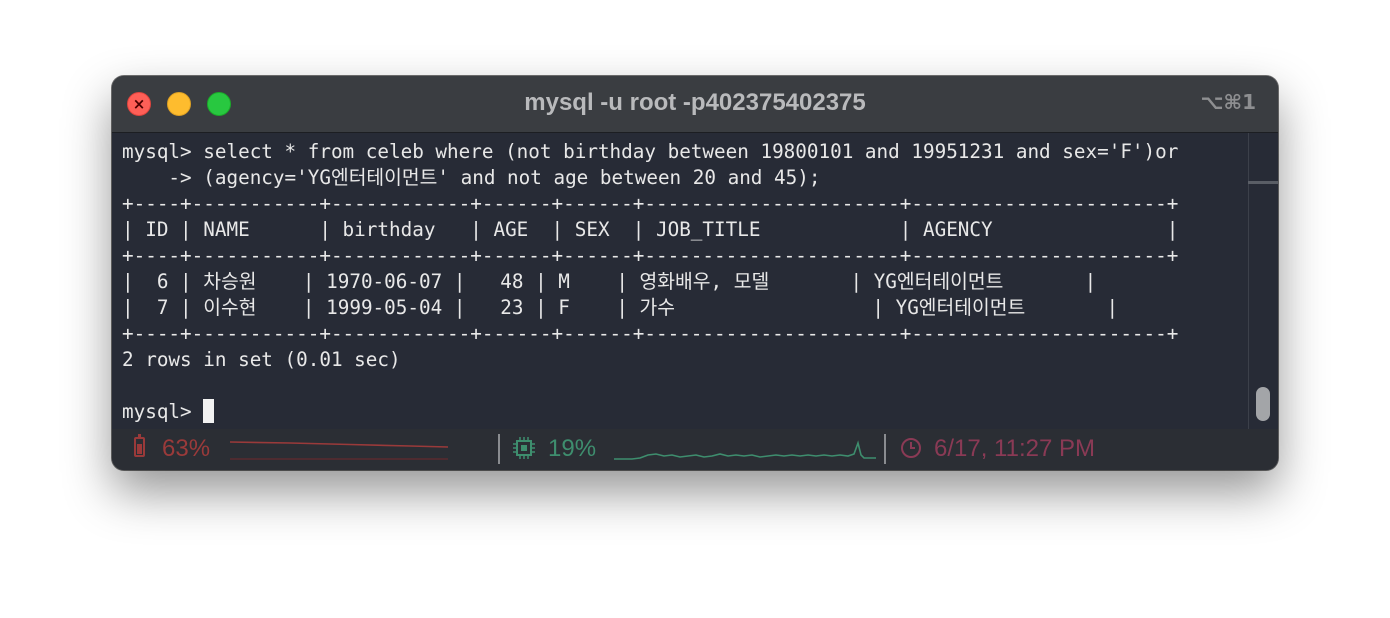 This screenshot has height=618, width=1390. Describe the element at coordinates (524, 448) in the screenshot. I see `cpu-icon` at that location.